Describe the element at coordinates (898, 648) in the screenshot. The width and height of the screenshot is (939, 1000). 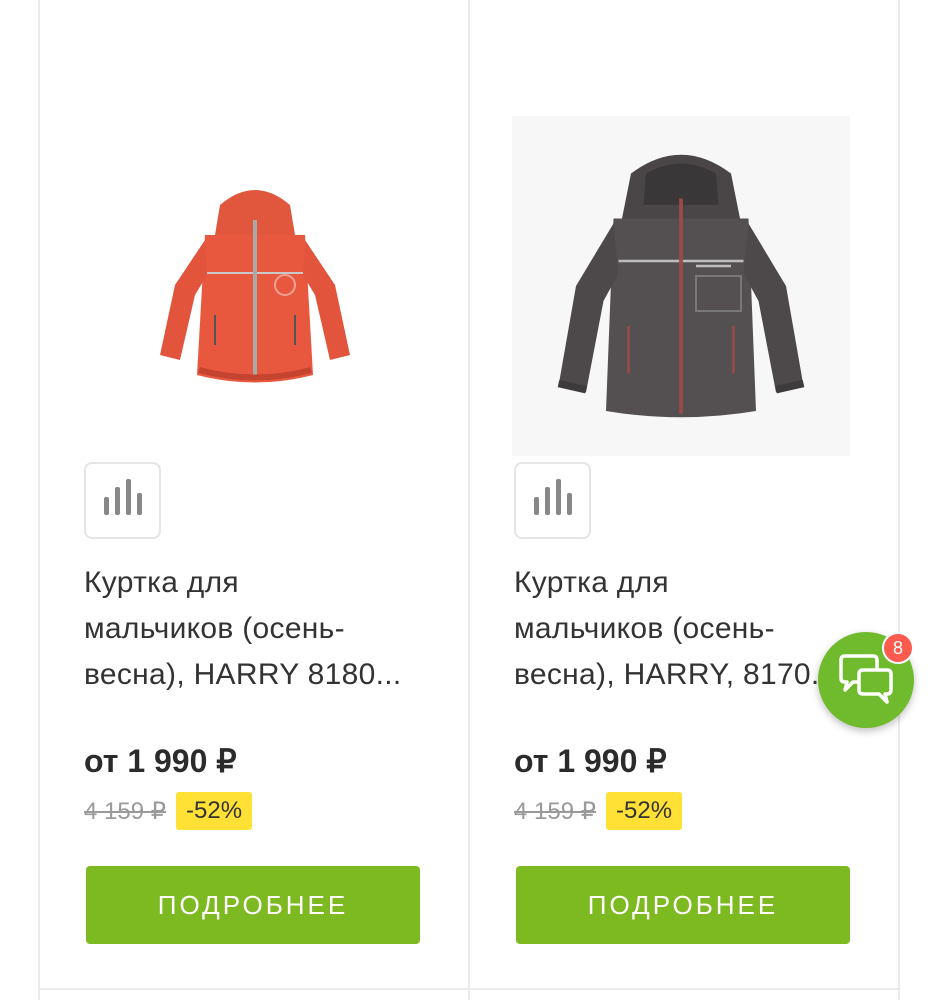
I see `chat-unread-badge: 8` at that location.